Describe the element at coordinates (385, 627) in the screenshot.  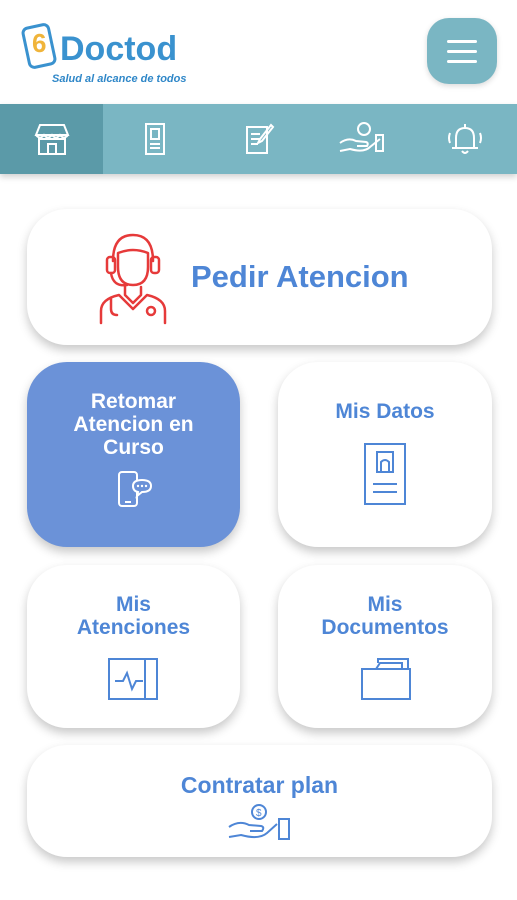
I see `mis-documentos-line2: Documentos` at that location.